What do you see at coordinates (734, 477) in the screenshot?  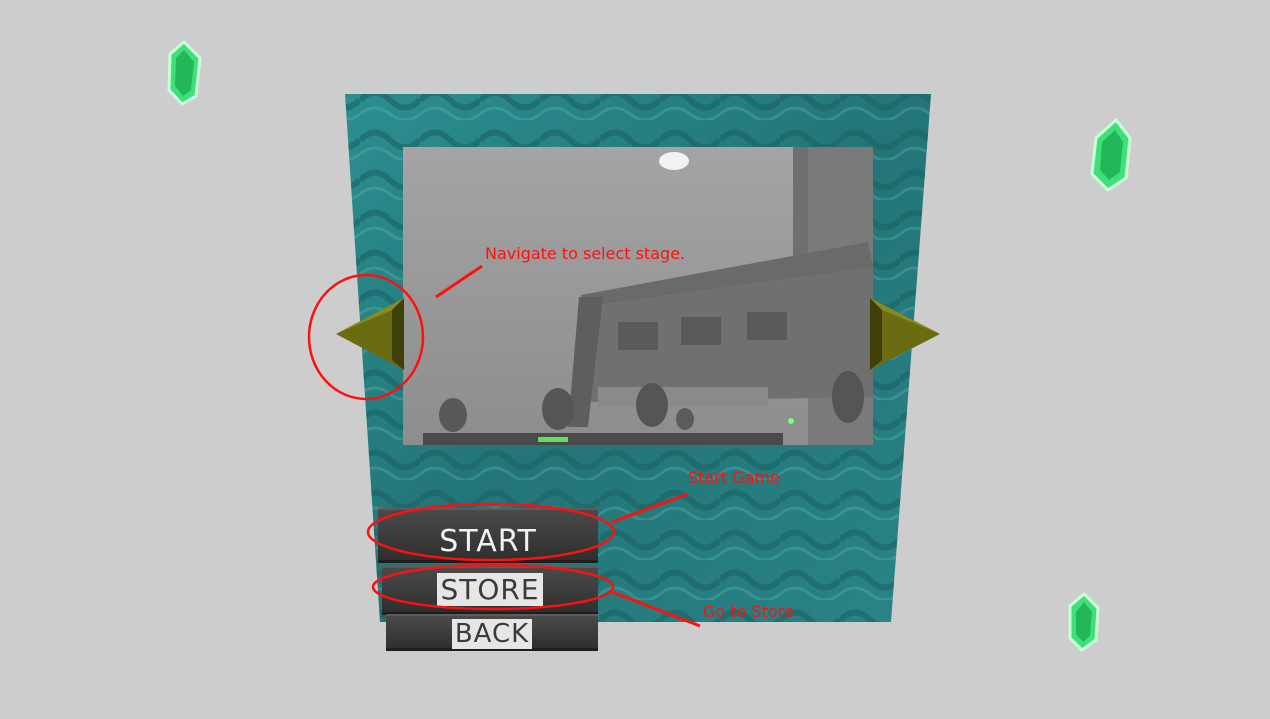 I see `annotation-start: Start Game` at bounding box center [734, 477].